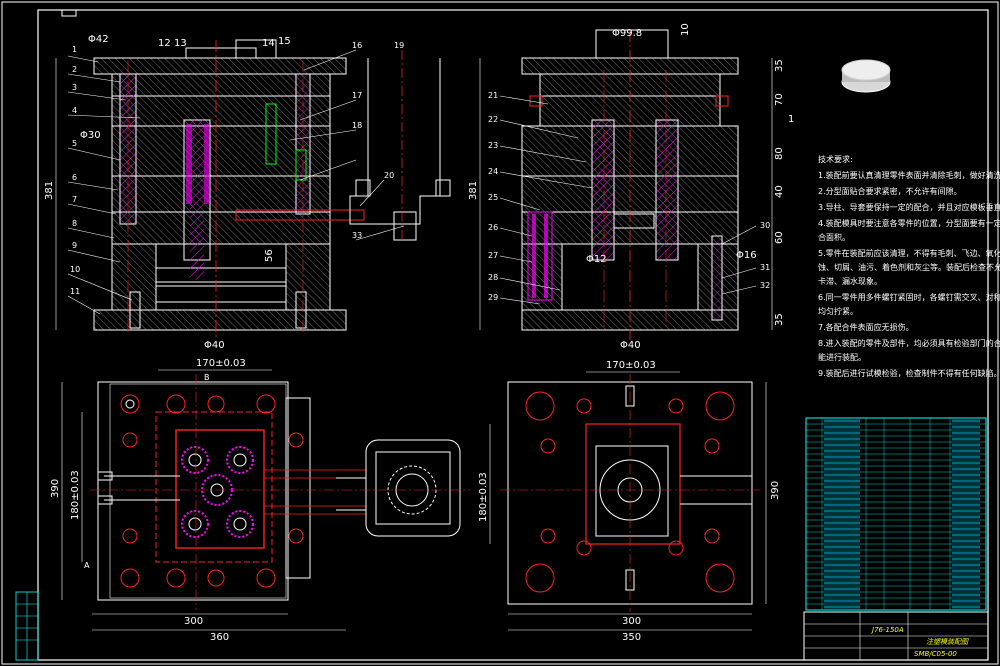 The image size is (1000, 666). I want to click on note-line: 5.零件在装配前应该清理，不得有毛刺、飞边、氧化皮、锈, so click(909, 253).